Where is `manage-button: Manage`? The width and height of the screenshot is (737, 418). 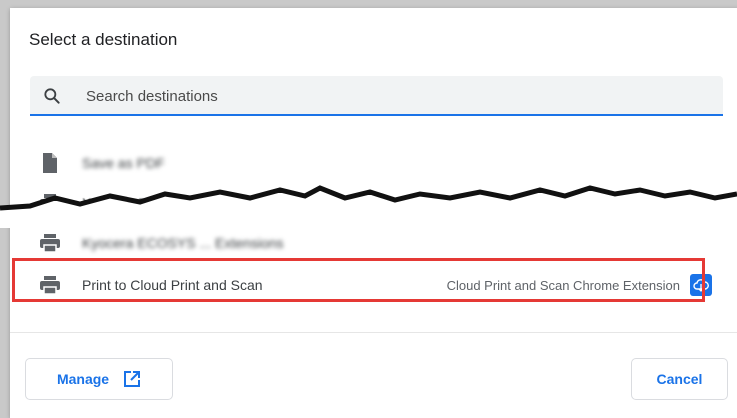 manage-button: Manage is located at coordinates (99, 379).